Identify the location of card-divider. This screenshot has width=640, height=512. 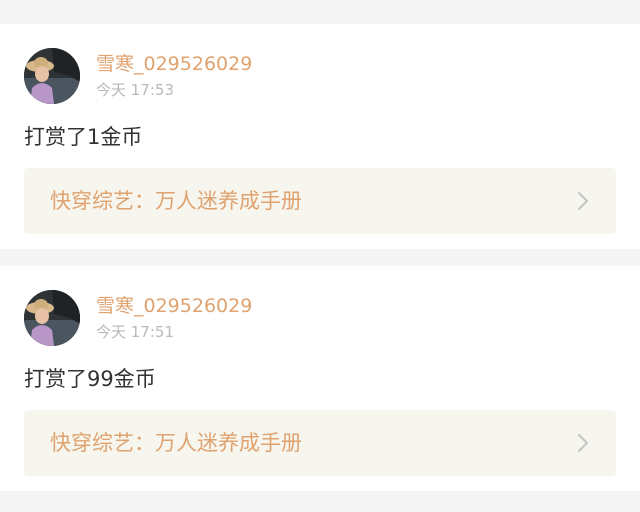
(320, 257).